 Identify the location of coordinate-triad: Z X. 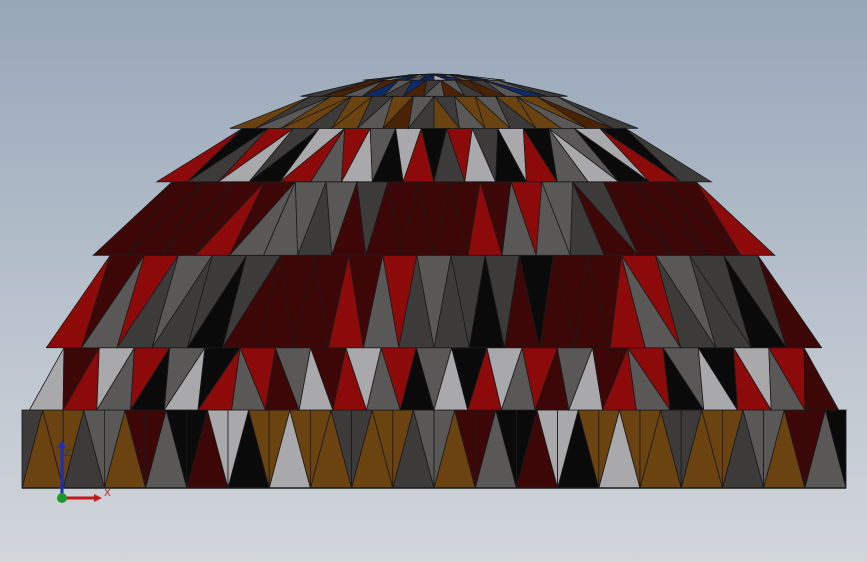
(84, 471).